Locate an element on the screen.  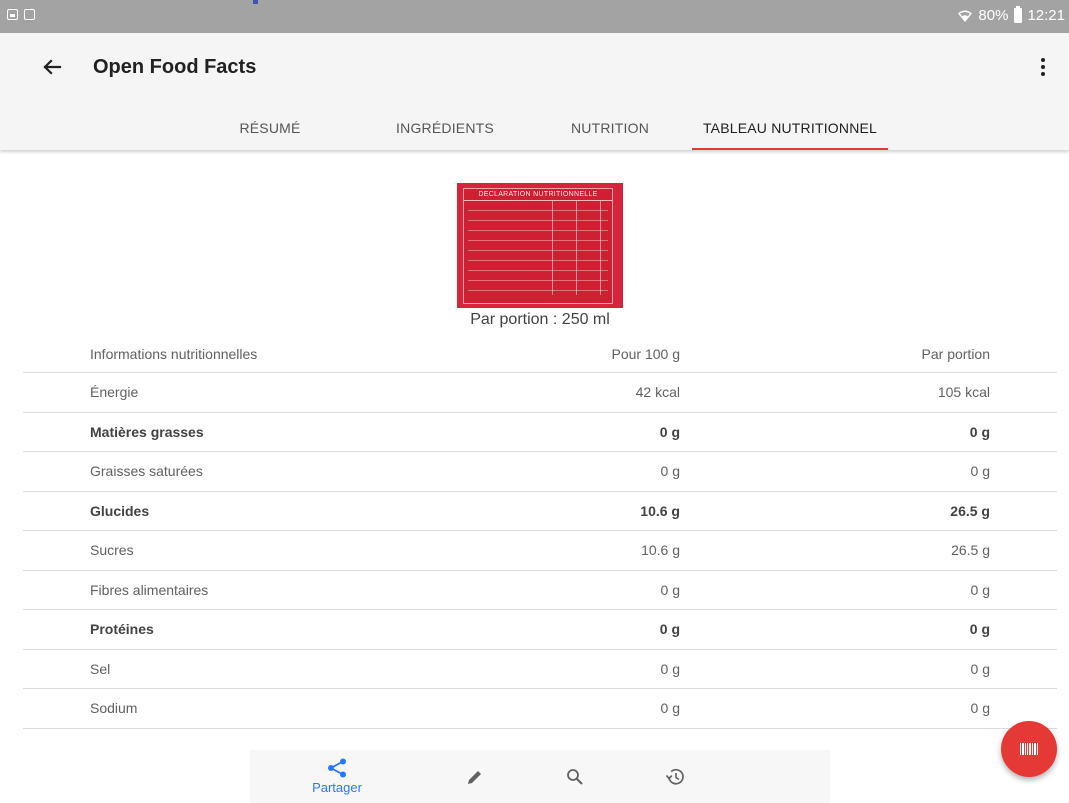
nutrient-name: Sucres is located at coordinates (112, 550).